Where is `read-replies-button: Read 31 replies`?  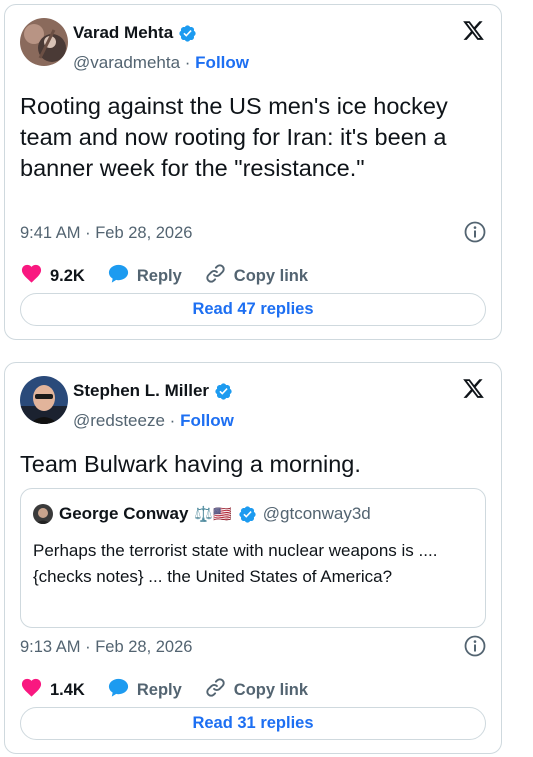
read-replies-button: Read 31 replies is located at coordinates (253, 723).